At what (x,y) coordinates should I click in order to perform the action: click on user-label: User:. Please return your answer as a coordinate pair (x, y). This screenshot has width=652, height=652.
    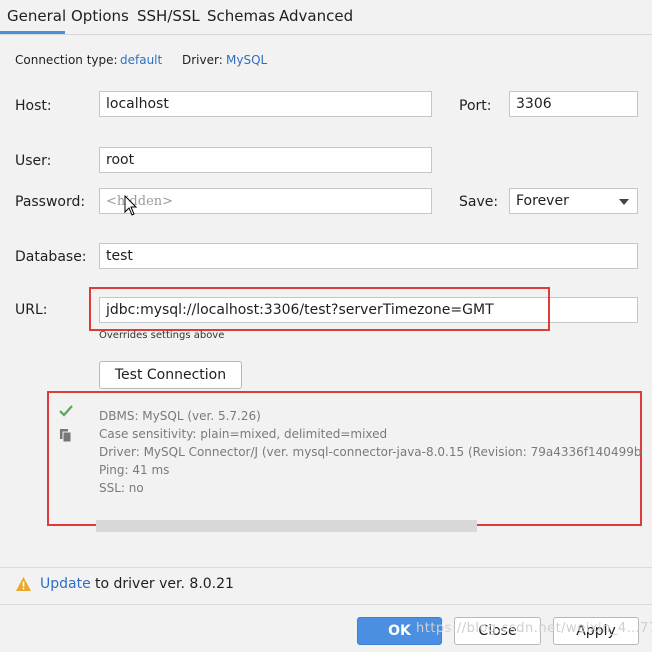
    Looking at the image, I should click on (33, 161).